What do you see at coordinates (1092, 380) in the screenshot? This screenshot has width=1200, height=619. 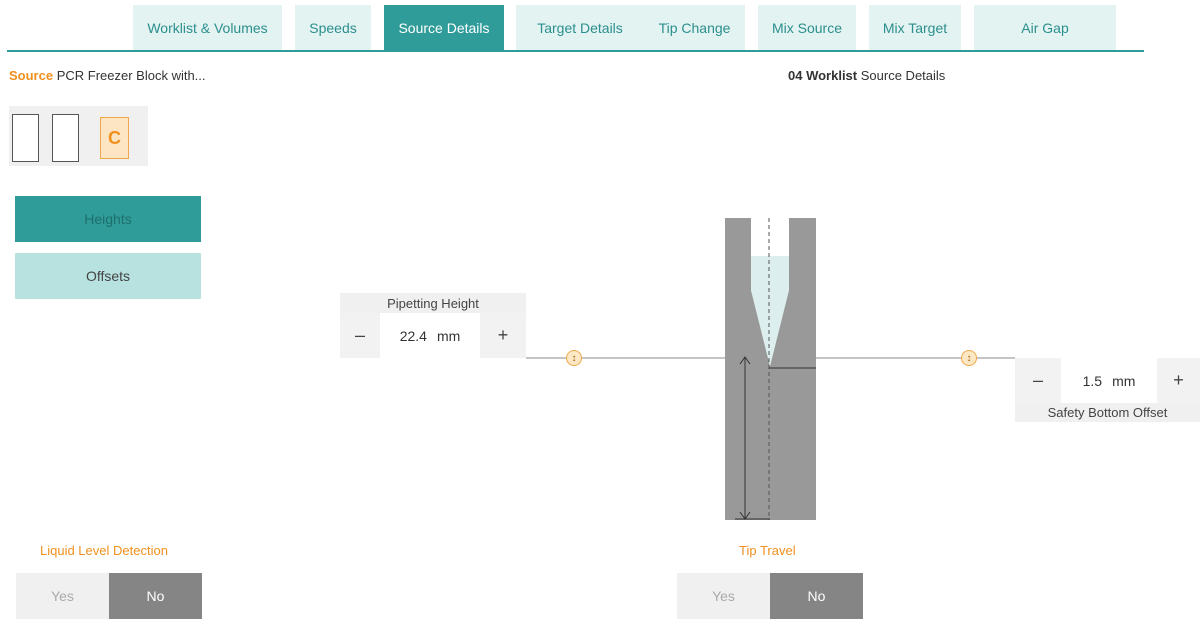 I see `safety-offset-number: 1.5` at bounding box center [1092, 380].